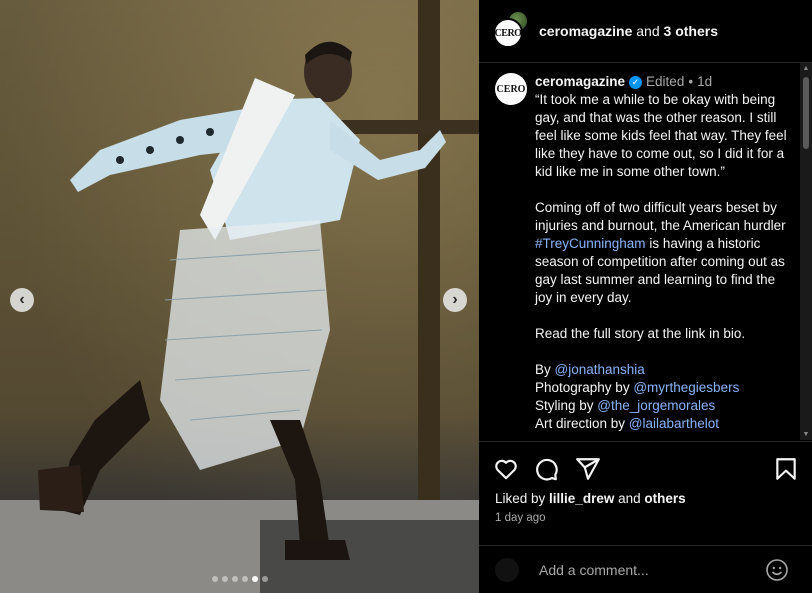 The height and width of the screenshot is (593, 812). What do you see at coordinates (664, 370) in the screenshot?
I see `credit-line: By @jonathanshia` at bounding box center [664, 370].